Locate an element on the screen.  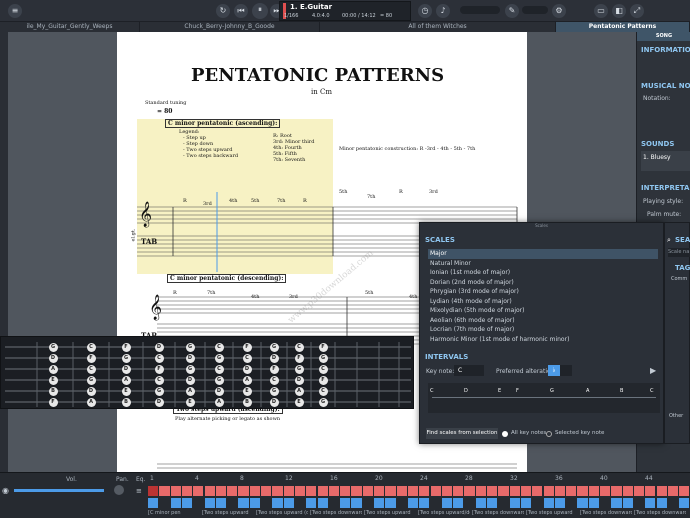
find-scales-button: Find scales from selection is located at coordinates (462, 433).